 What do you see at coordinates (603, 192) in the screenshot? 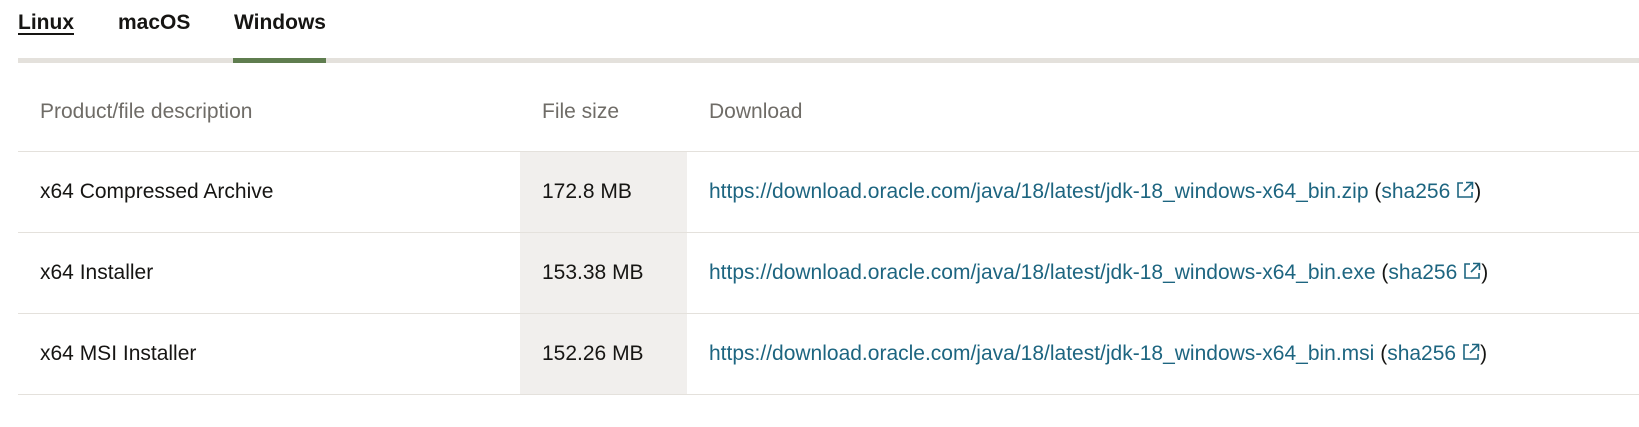
I see `file-size: 172.8 MB` at bounding box center [603, 192].